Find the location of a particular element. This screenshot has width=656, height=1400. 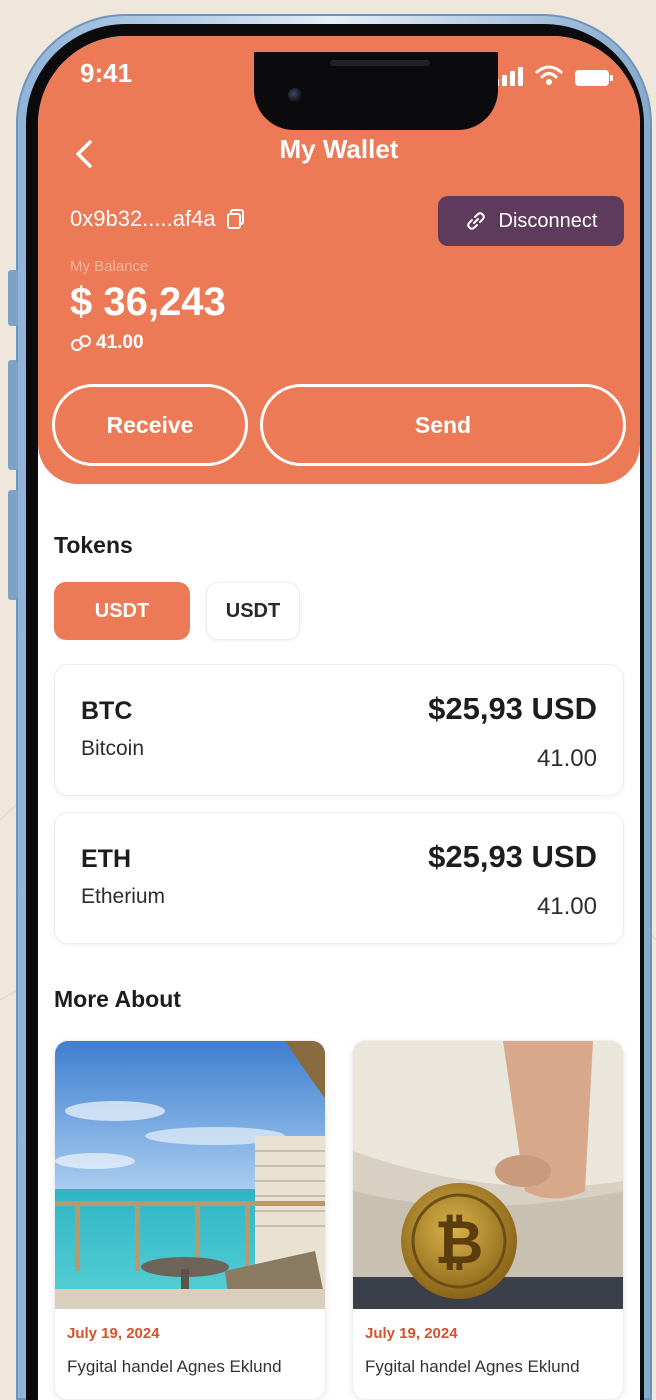

disconnect-button: Disconnect is located at coordinates (531, 221).